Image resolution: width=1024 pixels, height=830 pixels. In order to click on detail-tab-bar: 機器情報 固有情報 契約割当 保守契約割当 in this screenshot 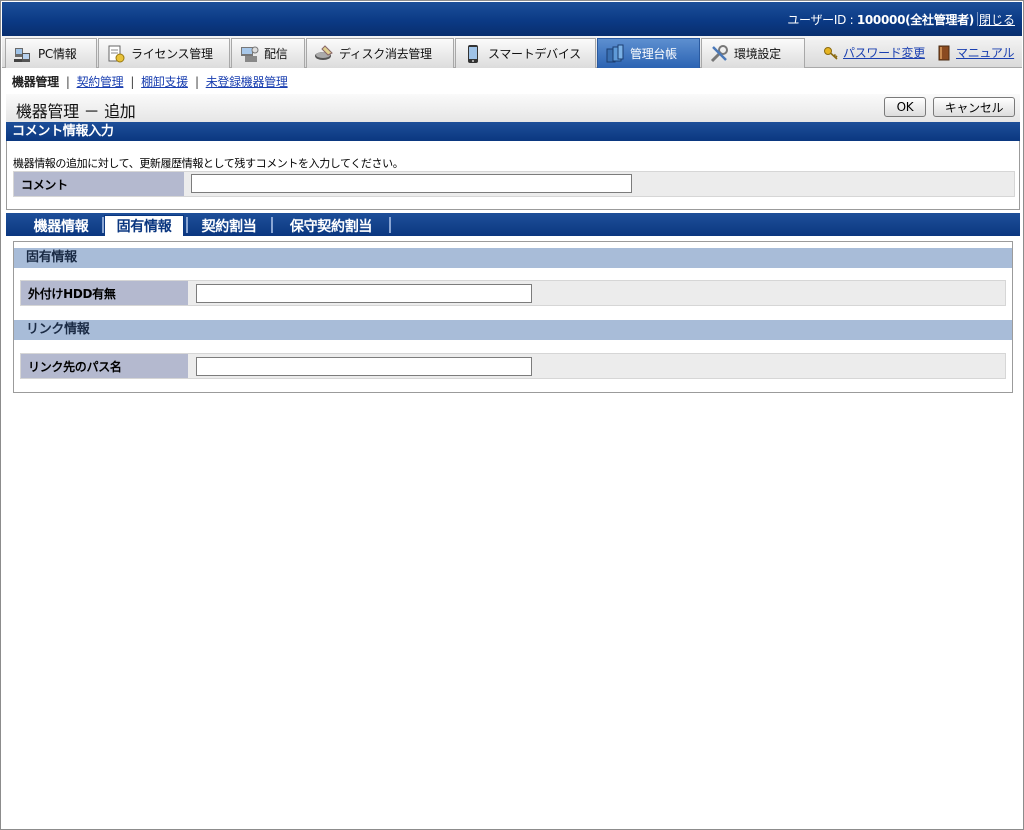, I will do `click(513, 224)`.